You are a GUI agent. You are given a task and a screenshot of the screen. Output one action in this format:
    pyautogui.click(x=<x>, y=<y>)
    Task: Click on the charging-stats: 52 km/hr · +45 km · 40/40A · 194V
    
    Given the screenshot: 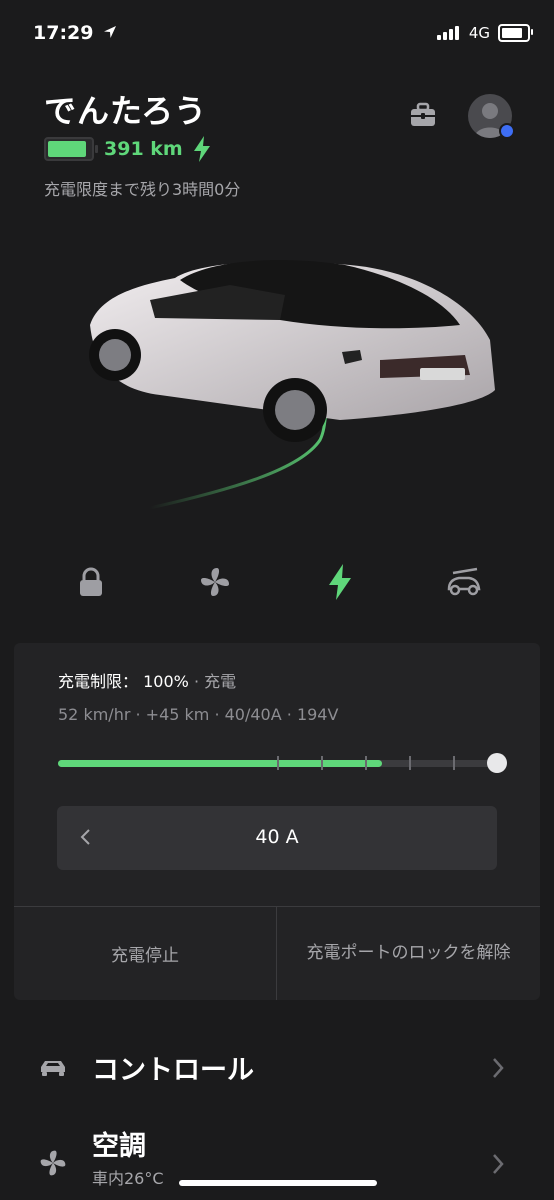 What is the action you would take?
    pyautogui.click(x=198, y=714)
    